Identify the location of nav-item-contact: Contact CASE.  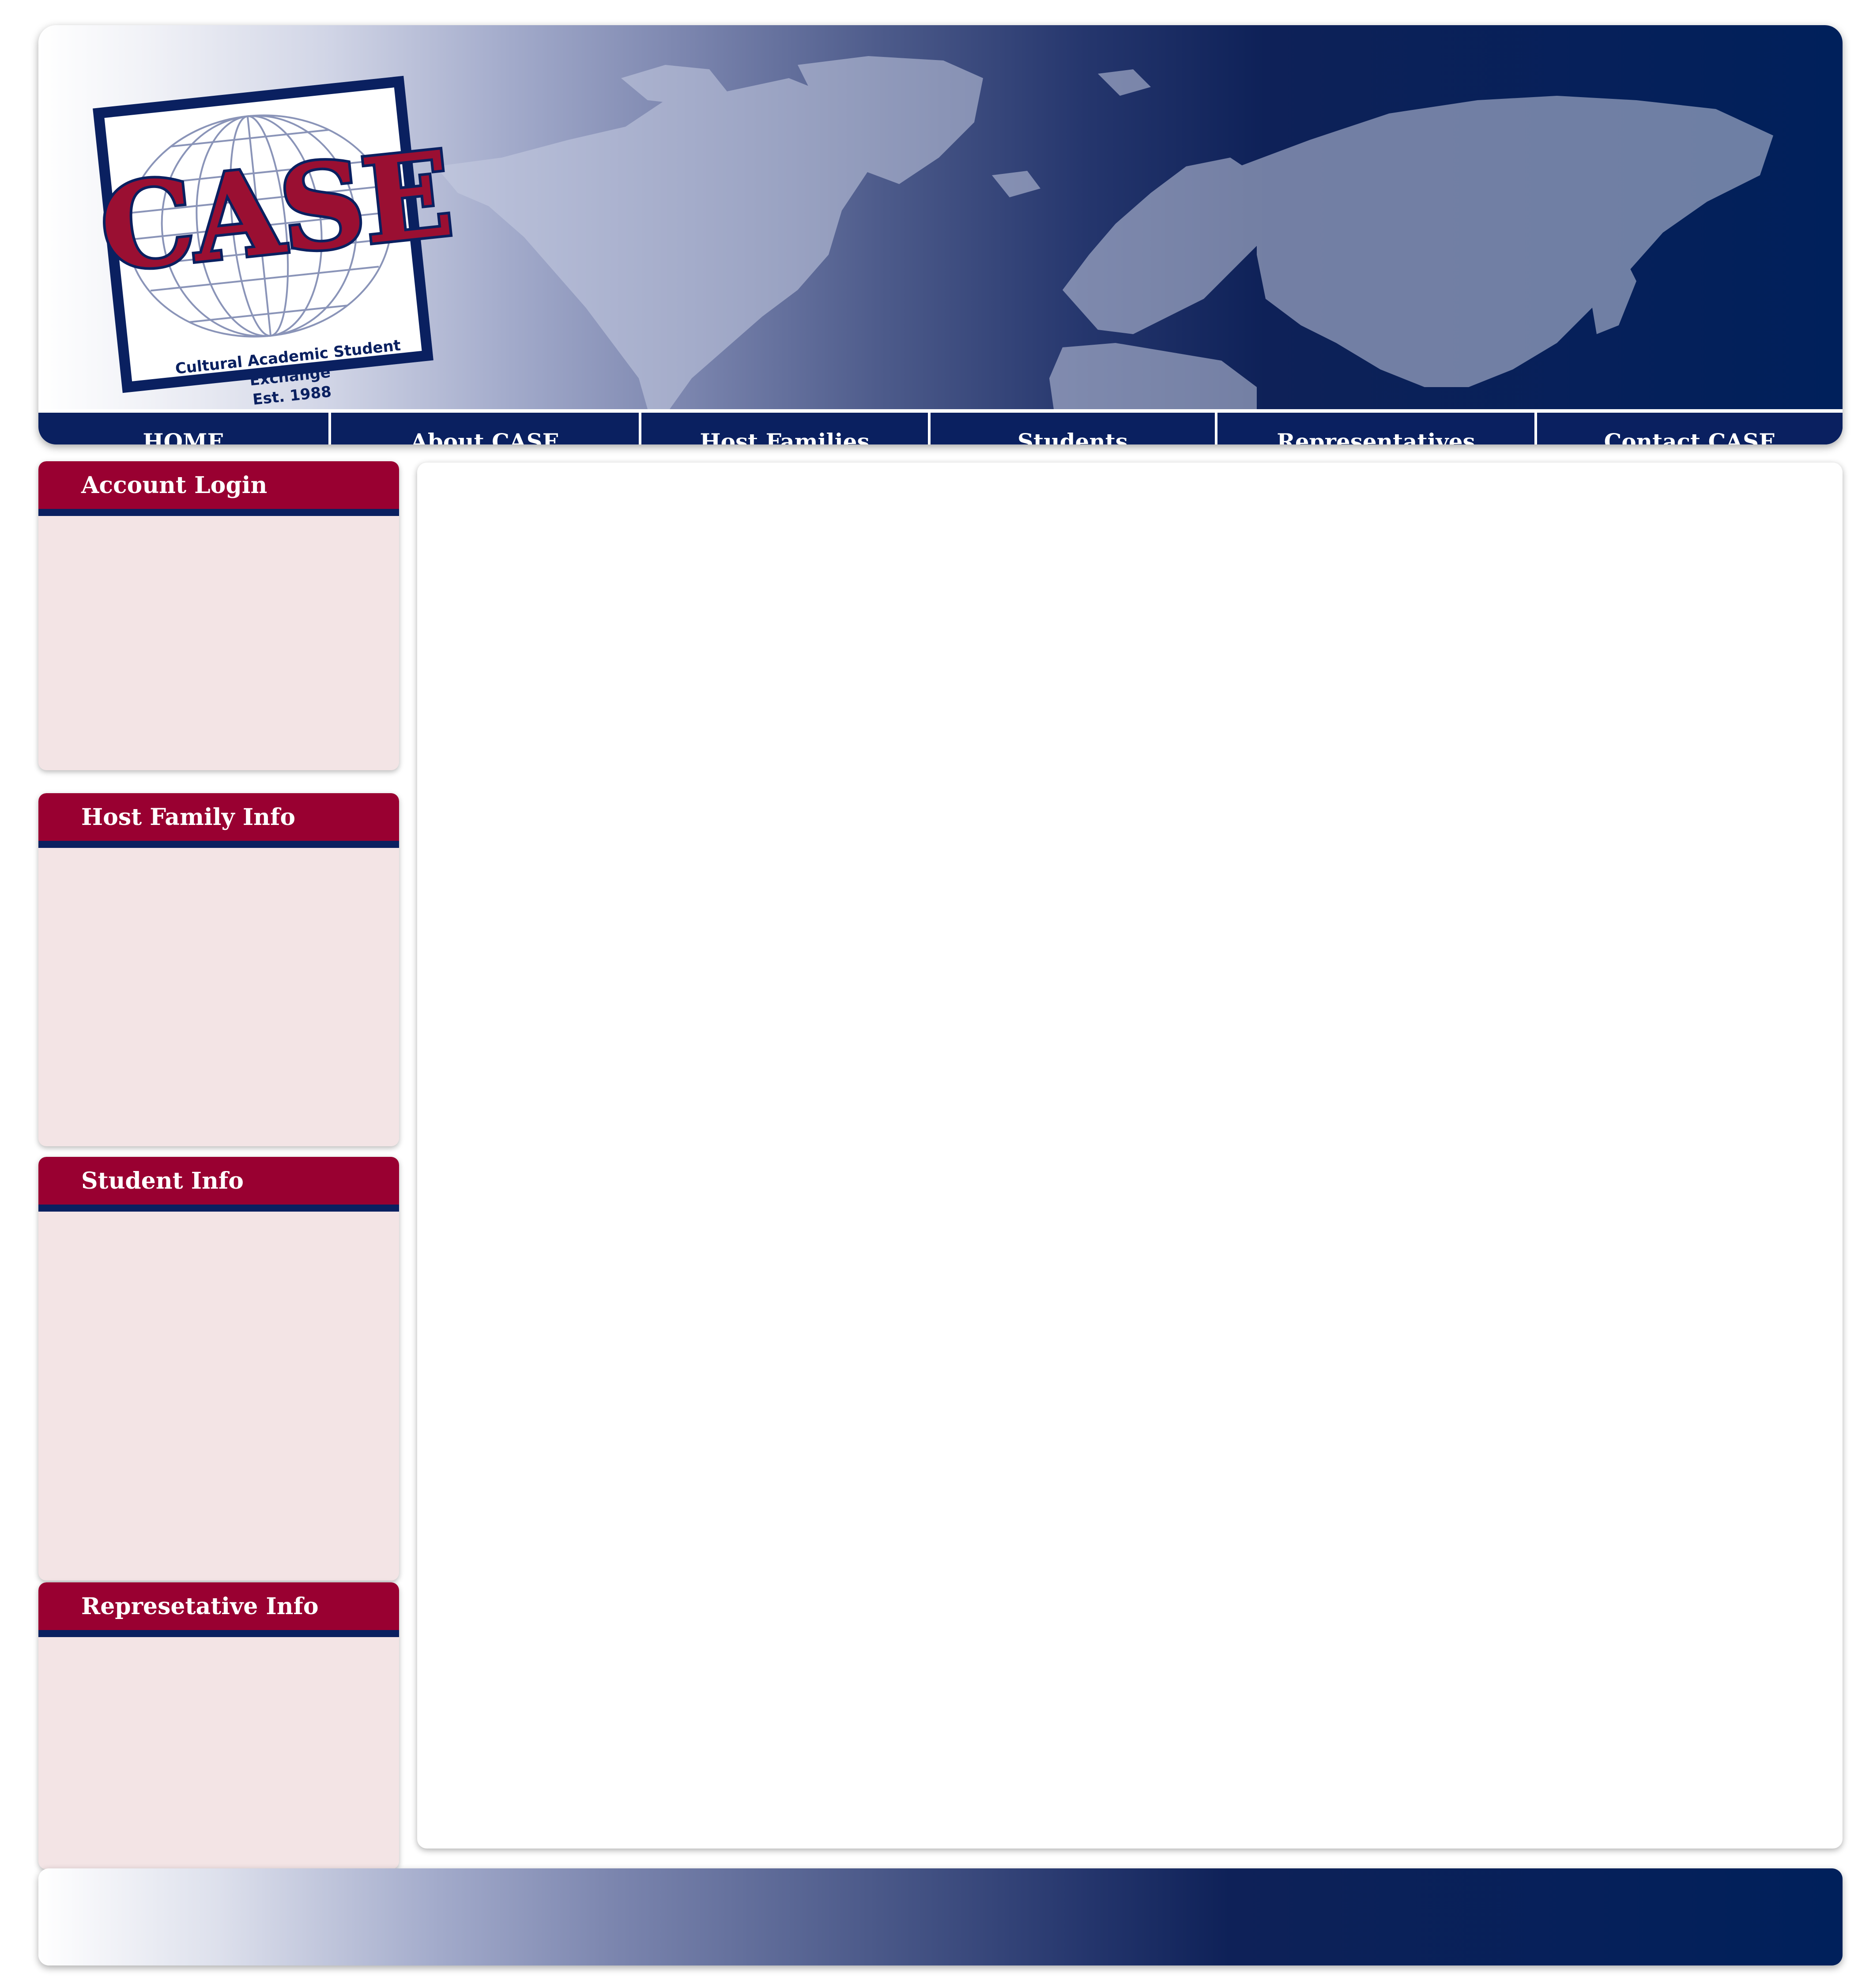
(1690, 429).